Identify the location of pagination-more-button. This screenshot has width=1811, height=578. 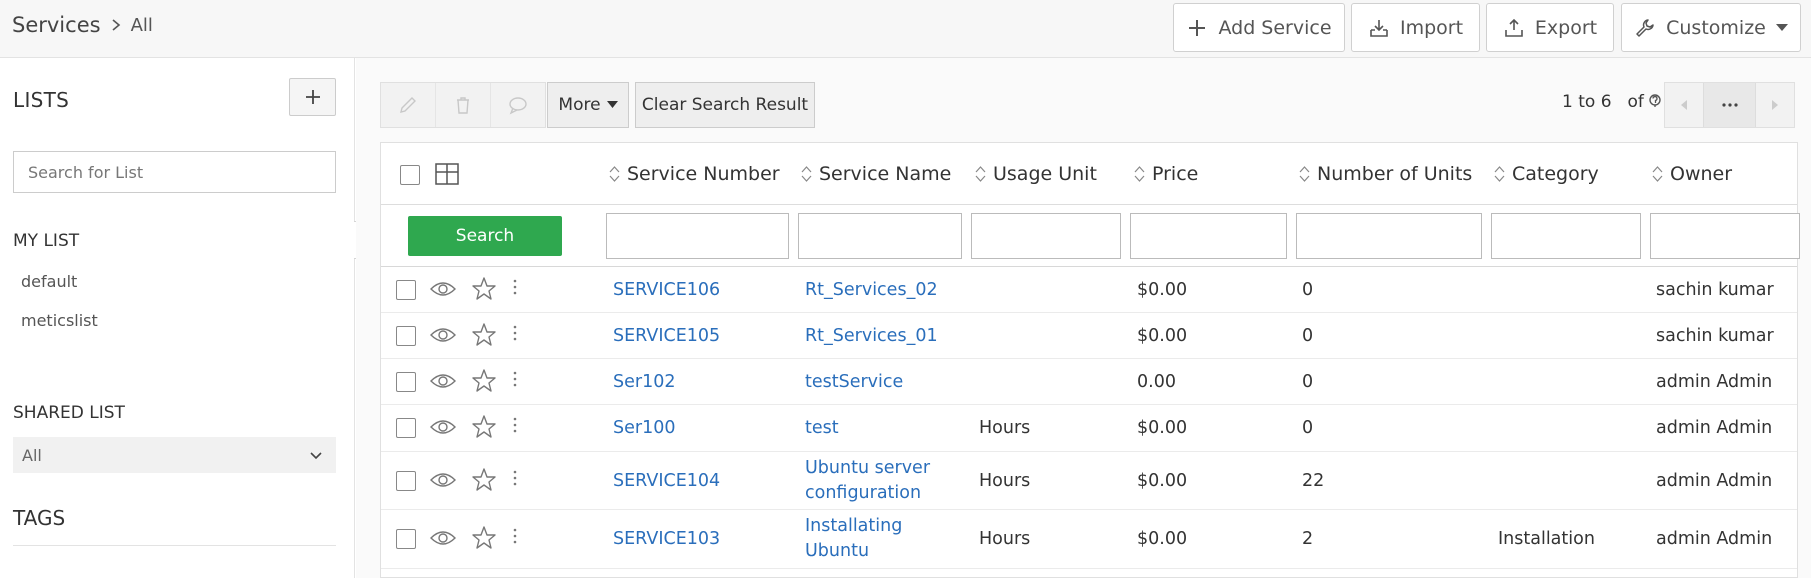
(1729, 105).